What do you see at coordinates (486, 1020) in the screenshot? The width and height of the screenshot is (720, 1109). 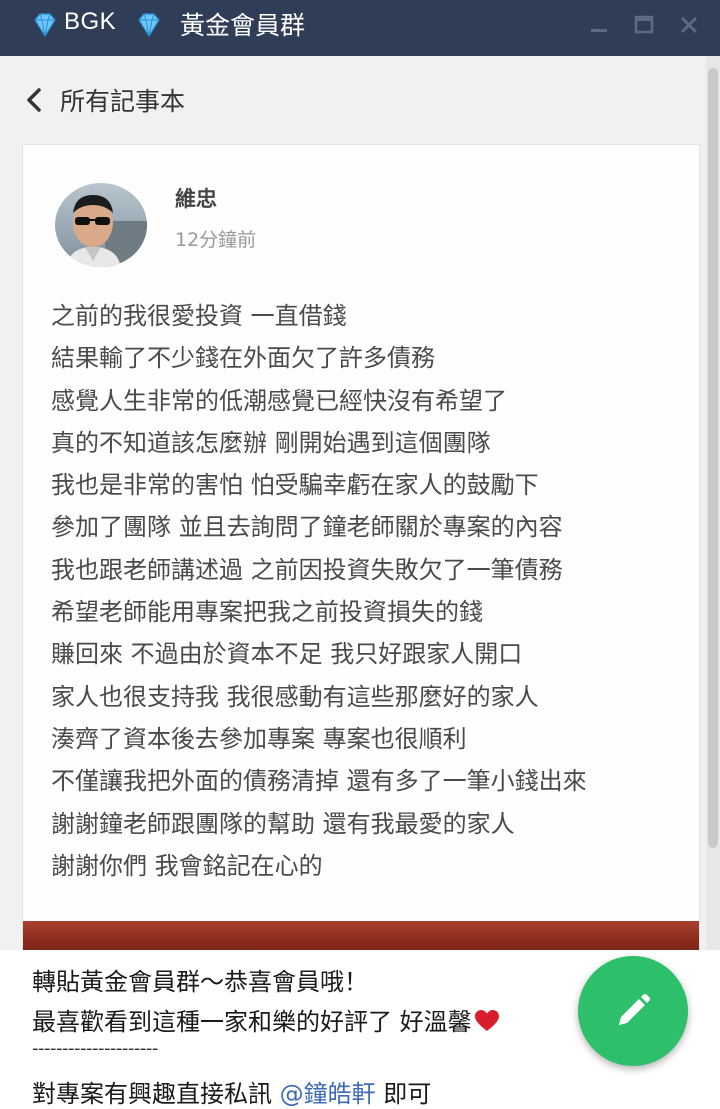 I see `heart-icon` at bounding box center [486, 1020].